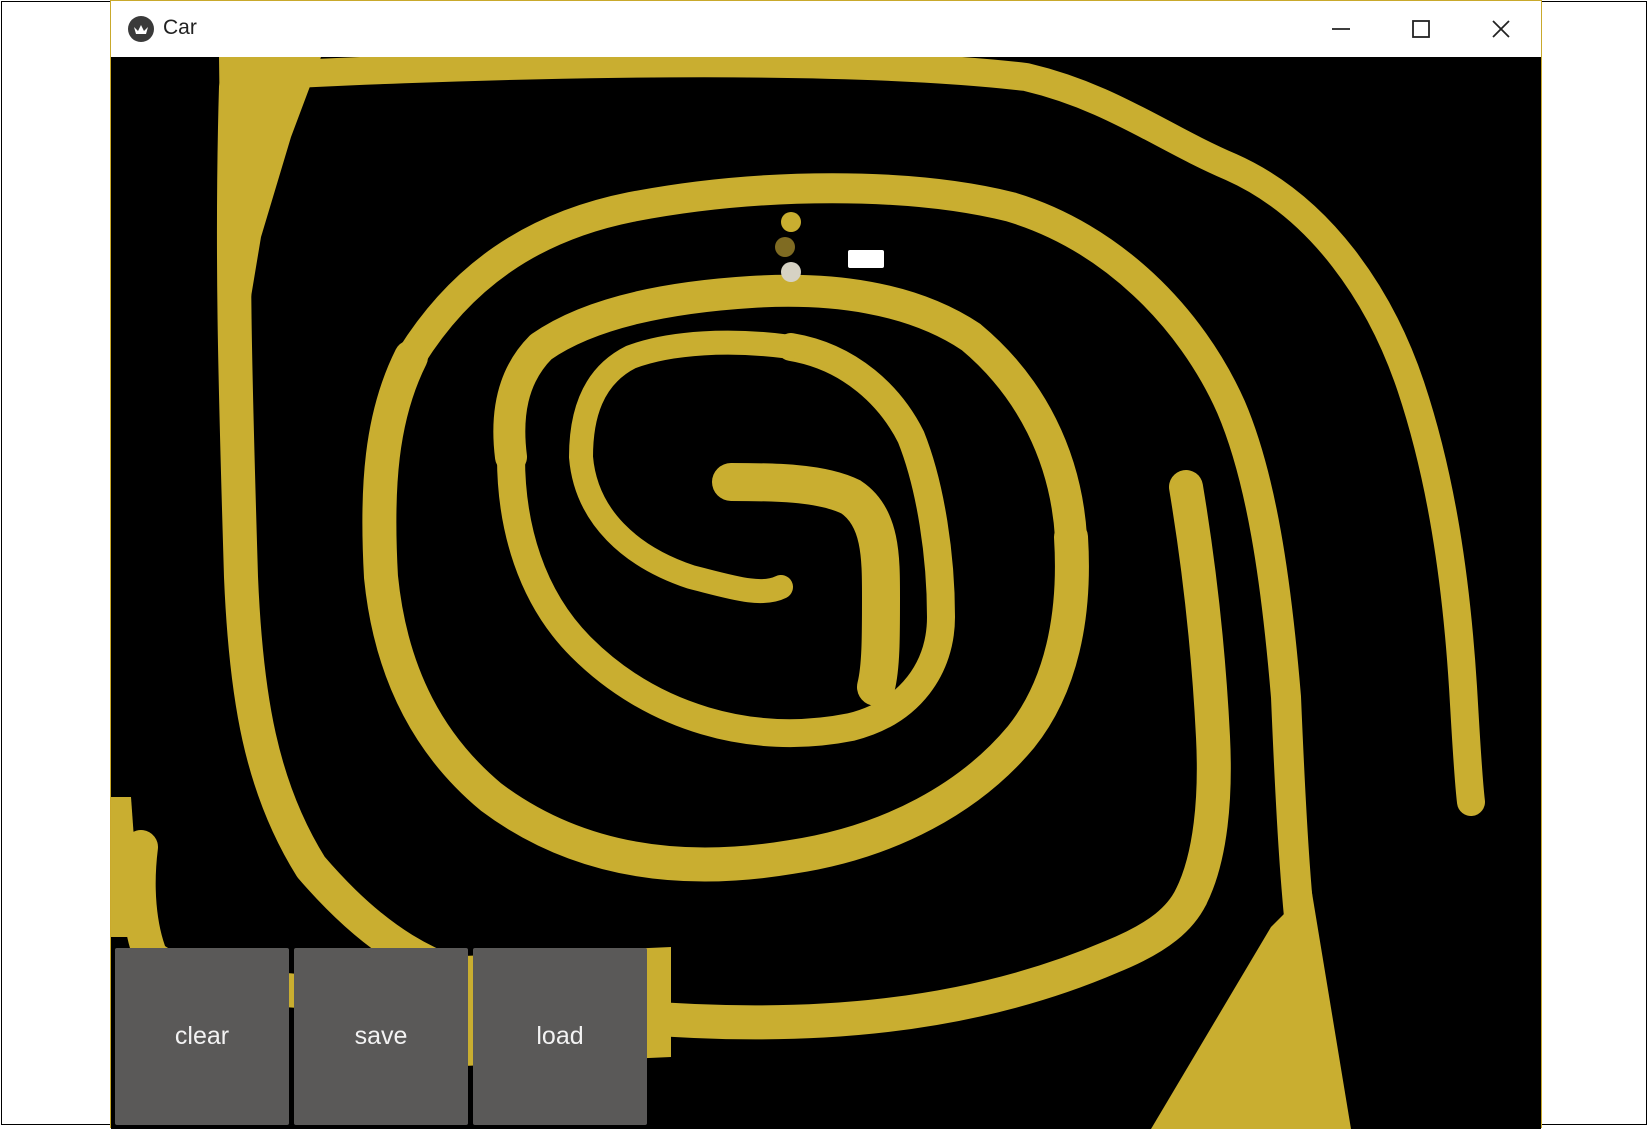 The height and width of the screenshot is (1129, 1650). Describe the element at coordinates (791, 272) in the screenshot. I see `sensor-bottom` at that location.